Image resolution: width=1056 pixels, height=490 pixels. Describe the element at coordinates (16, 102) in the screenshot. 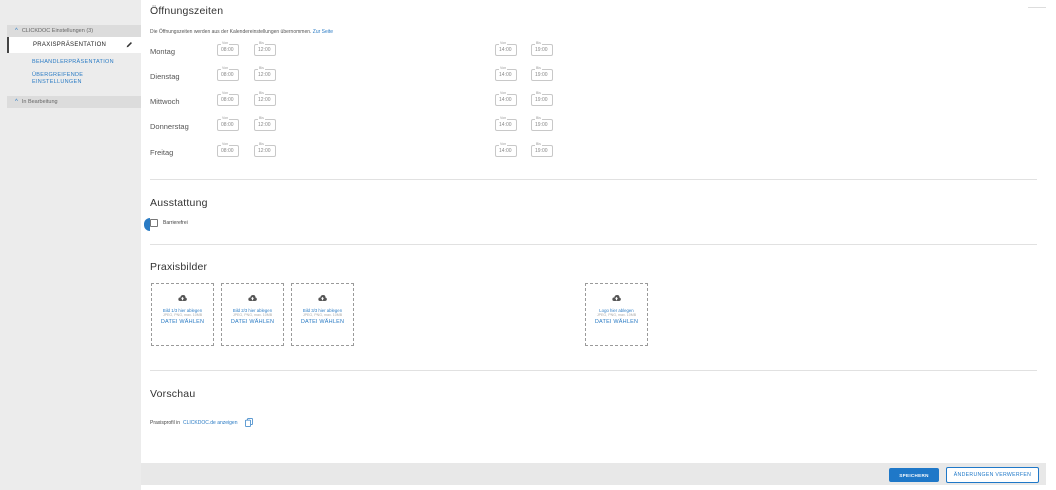

I see `chevron-up-icon: ^` at that location.